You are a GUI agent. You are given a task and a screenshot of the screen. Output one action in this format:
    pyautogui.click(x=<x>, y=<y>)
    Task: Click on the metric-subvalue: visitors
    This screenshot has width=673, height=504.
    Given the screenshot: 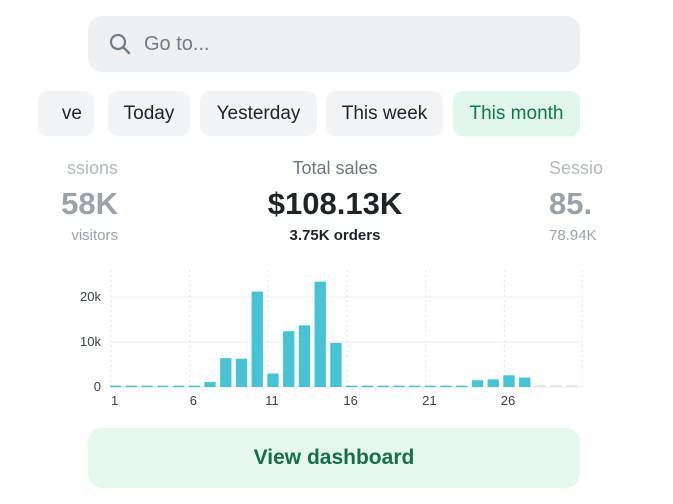 What is the action you would take?
    pyautogui.click(x=94, y=235)
    